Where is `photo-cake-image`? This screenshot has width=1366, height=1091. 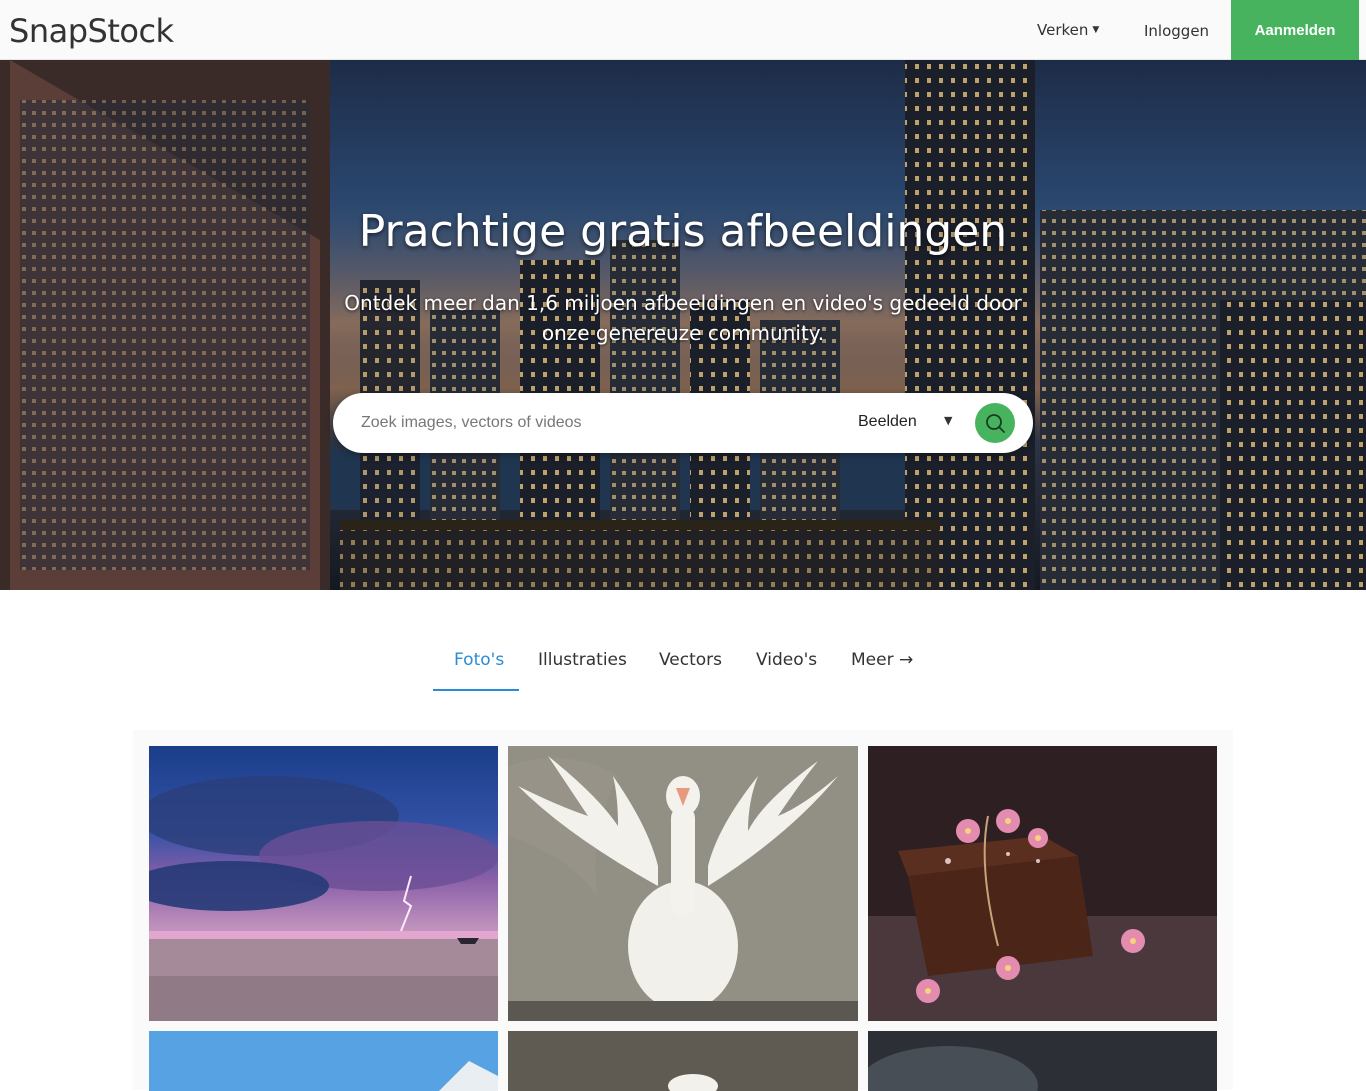 photo-cake-image is located at coordinates (1042, 883).